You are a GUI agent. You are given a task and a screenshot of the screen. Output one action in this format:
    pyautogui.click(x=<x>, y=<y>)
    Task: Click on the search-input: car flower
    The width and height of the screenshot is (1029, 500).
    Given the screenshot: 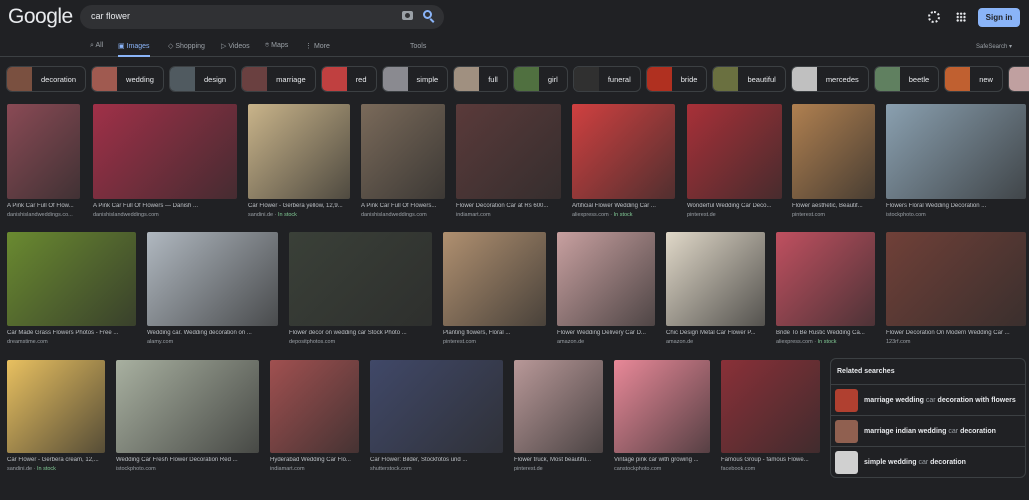 What is the action you would take?
    pyautogui.click(x=110, y=16)
    